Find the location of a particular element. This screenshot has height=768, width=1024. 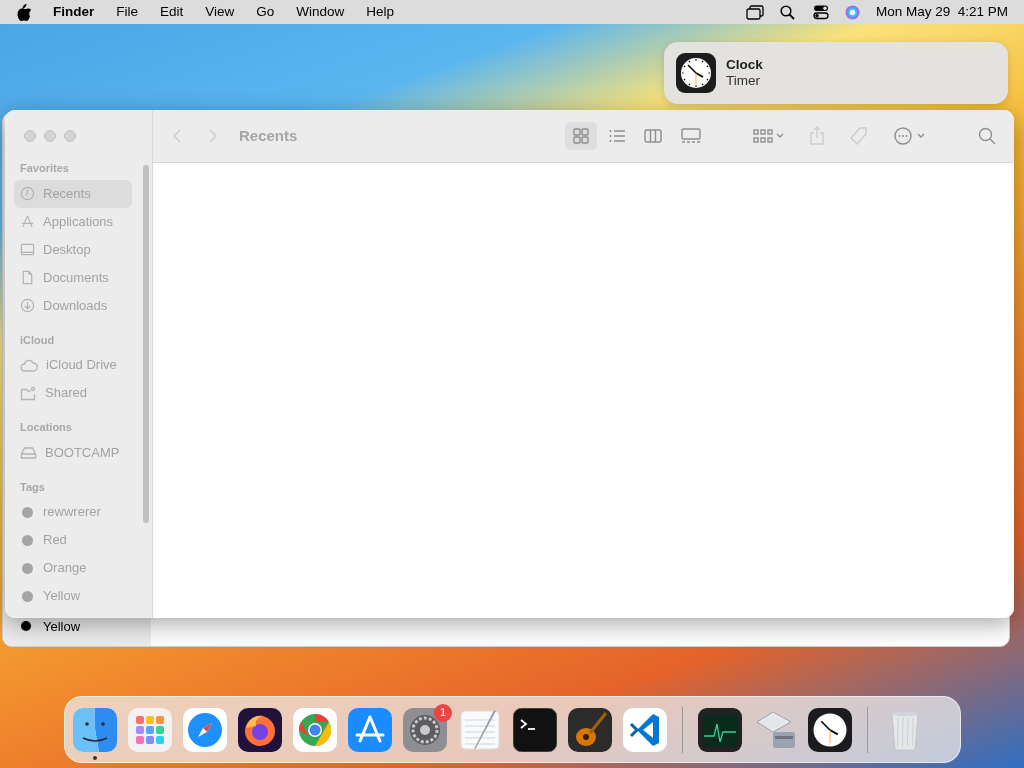

windows-icon is located at coordinates (754, 12).